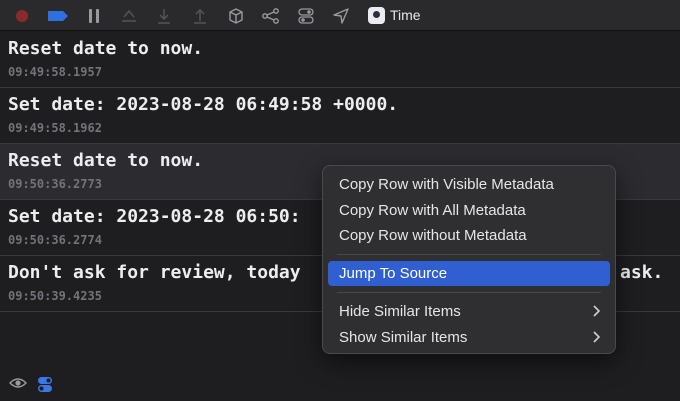 This screenshot has width=680, height=401. I want to click on metadata-toggle-icon, so click(45, 387).